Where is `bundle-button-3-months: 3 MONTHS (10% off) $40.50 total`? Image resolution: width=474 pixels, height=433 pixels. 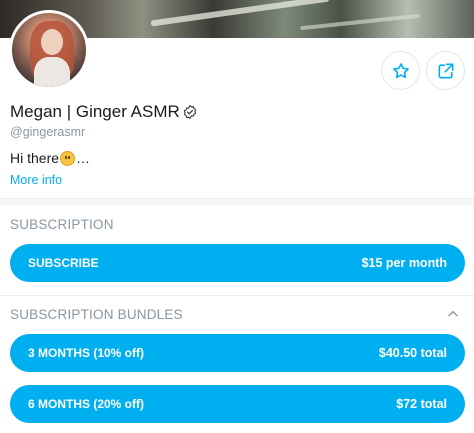 bundle-button-3-months: 3 MONTHS (10% off) $40.50 total is located at coordinates (237, 353).